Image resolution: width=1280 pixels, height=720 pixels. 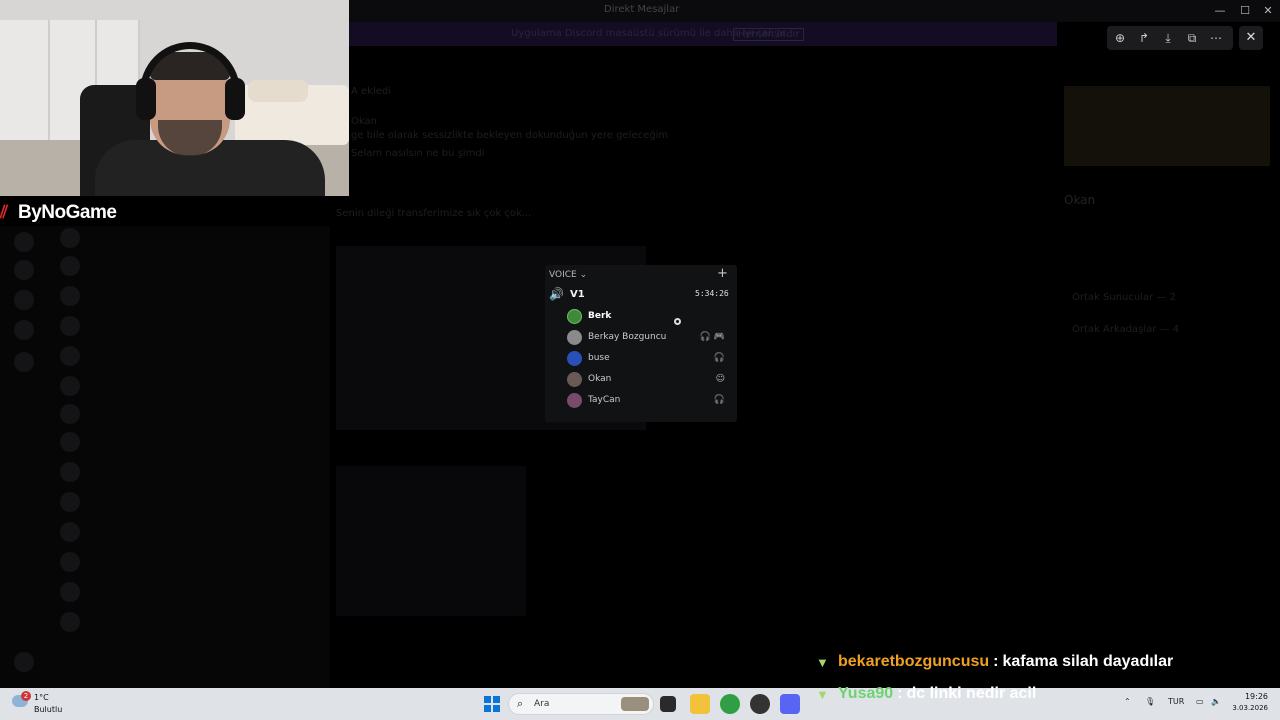 What do you see at coordinates (650, 379) in the screenshot?
I see `voice-member: Okan ☺` at bounding box center [650, 379].